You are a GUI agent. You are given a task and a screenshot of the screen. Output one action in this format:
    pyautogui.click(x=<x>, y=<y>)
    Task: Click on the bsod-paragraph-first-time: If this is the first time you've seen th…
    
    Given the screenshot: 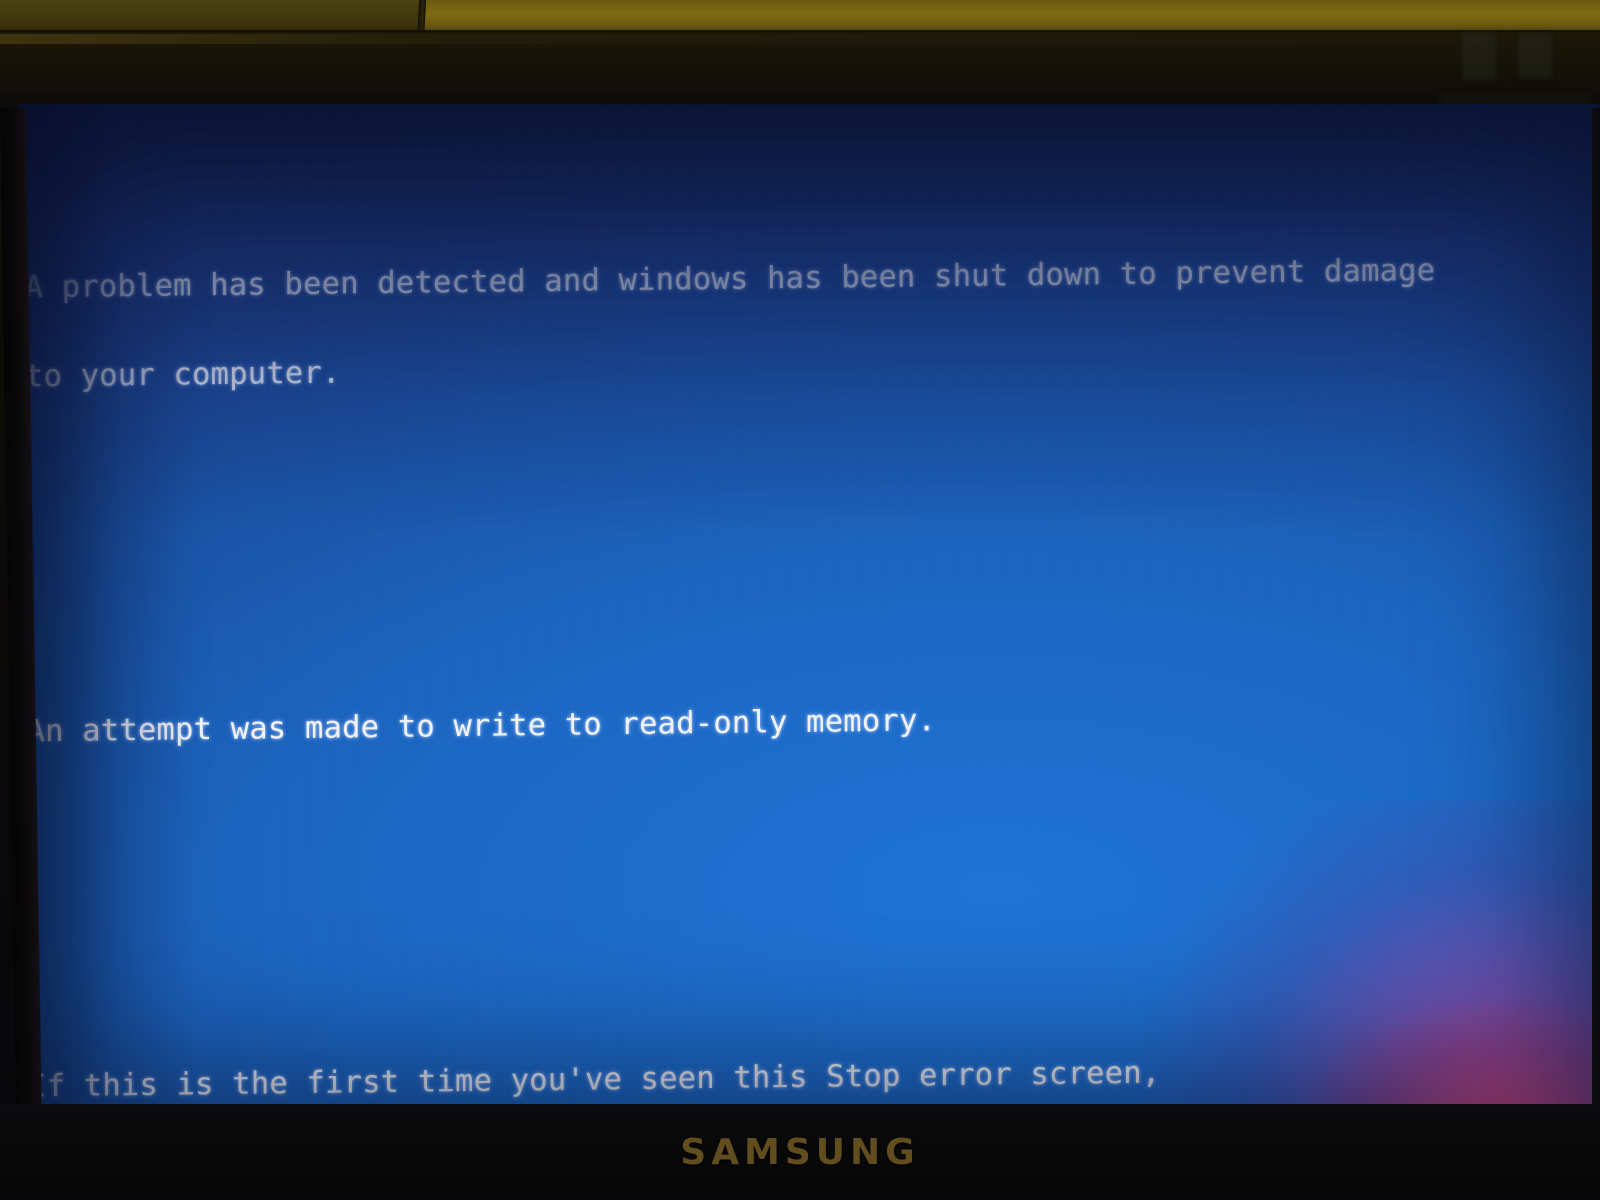 What is the action you would take?
    pyautogui.click(x=810, y=1052)
    